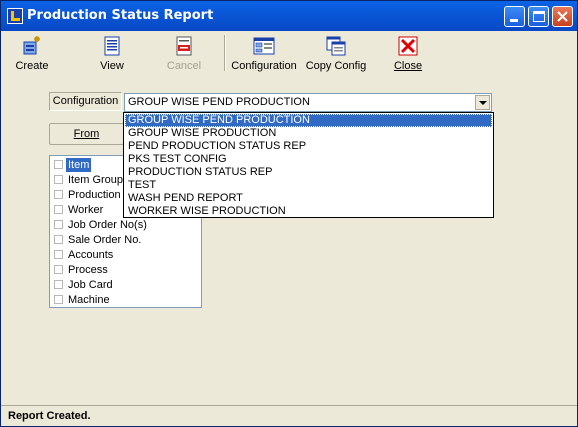 The image size is (578, 427). What do you see at coordinates (107, 225) in the screenshot?
I see `field-label: Job Order No(s)` at bounding box center [107, 225].